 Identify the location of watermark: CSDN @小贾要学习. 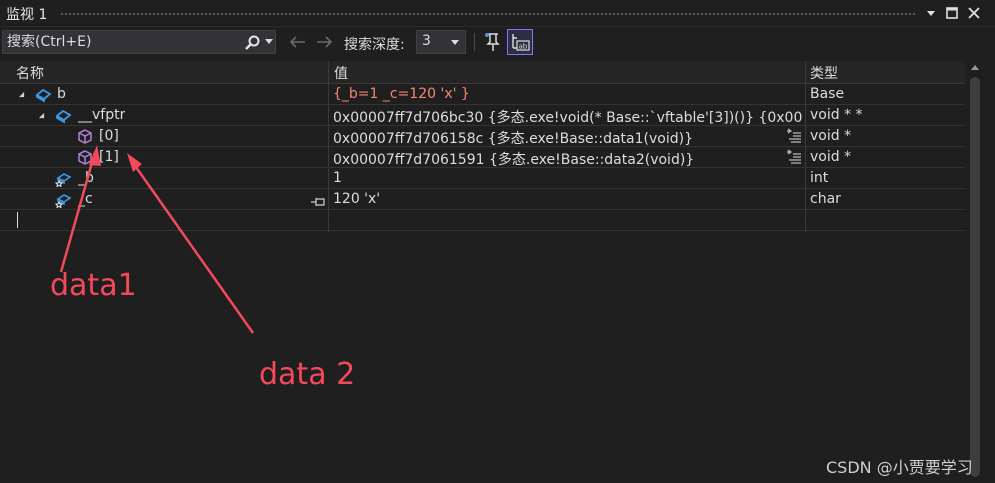
(899, 467).